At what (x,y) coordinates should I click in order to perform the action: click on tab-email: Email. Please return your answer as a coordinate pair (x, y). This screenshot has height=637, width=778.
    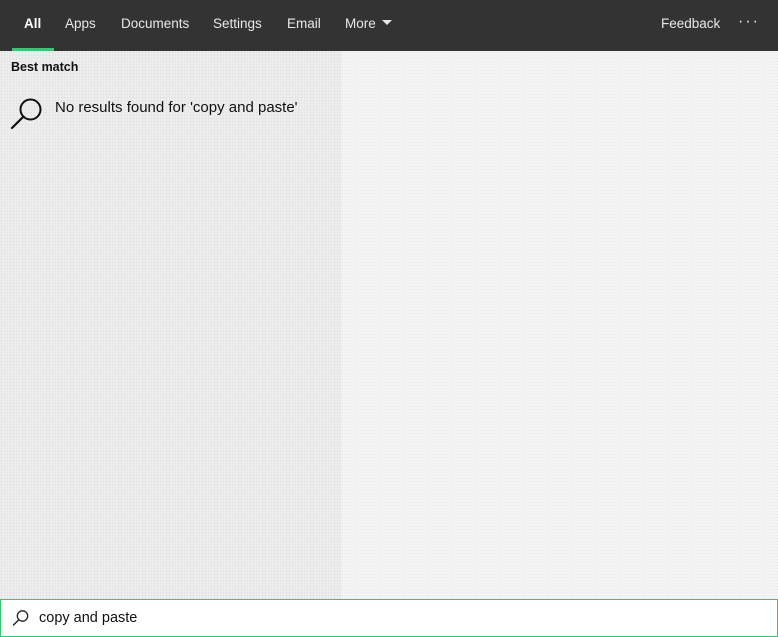
    Looking at the image, I should click on (304, 25).